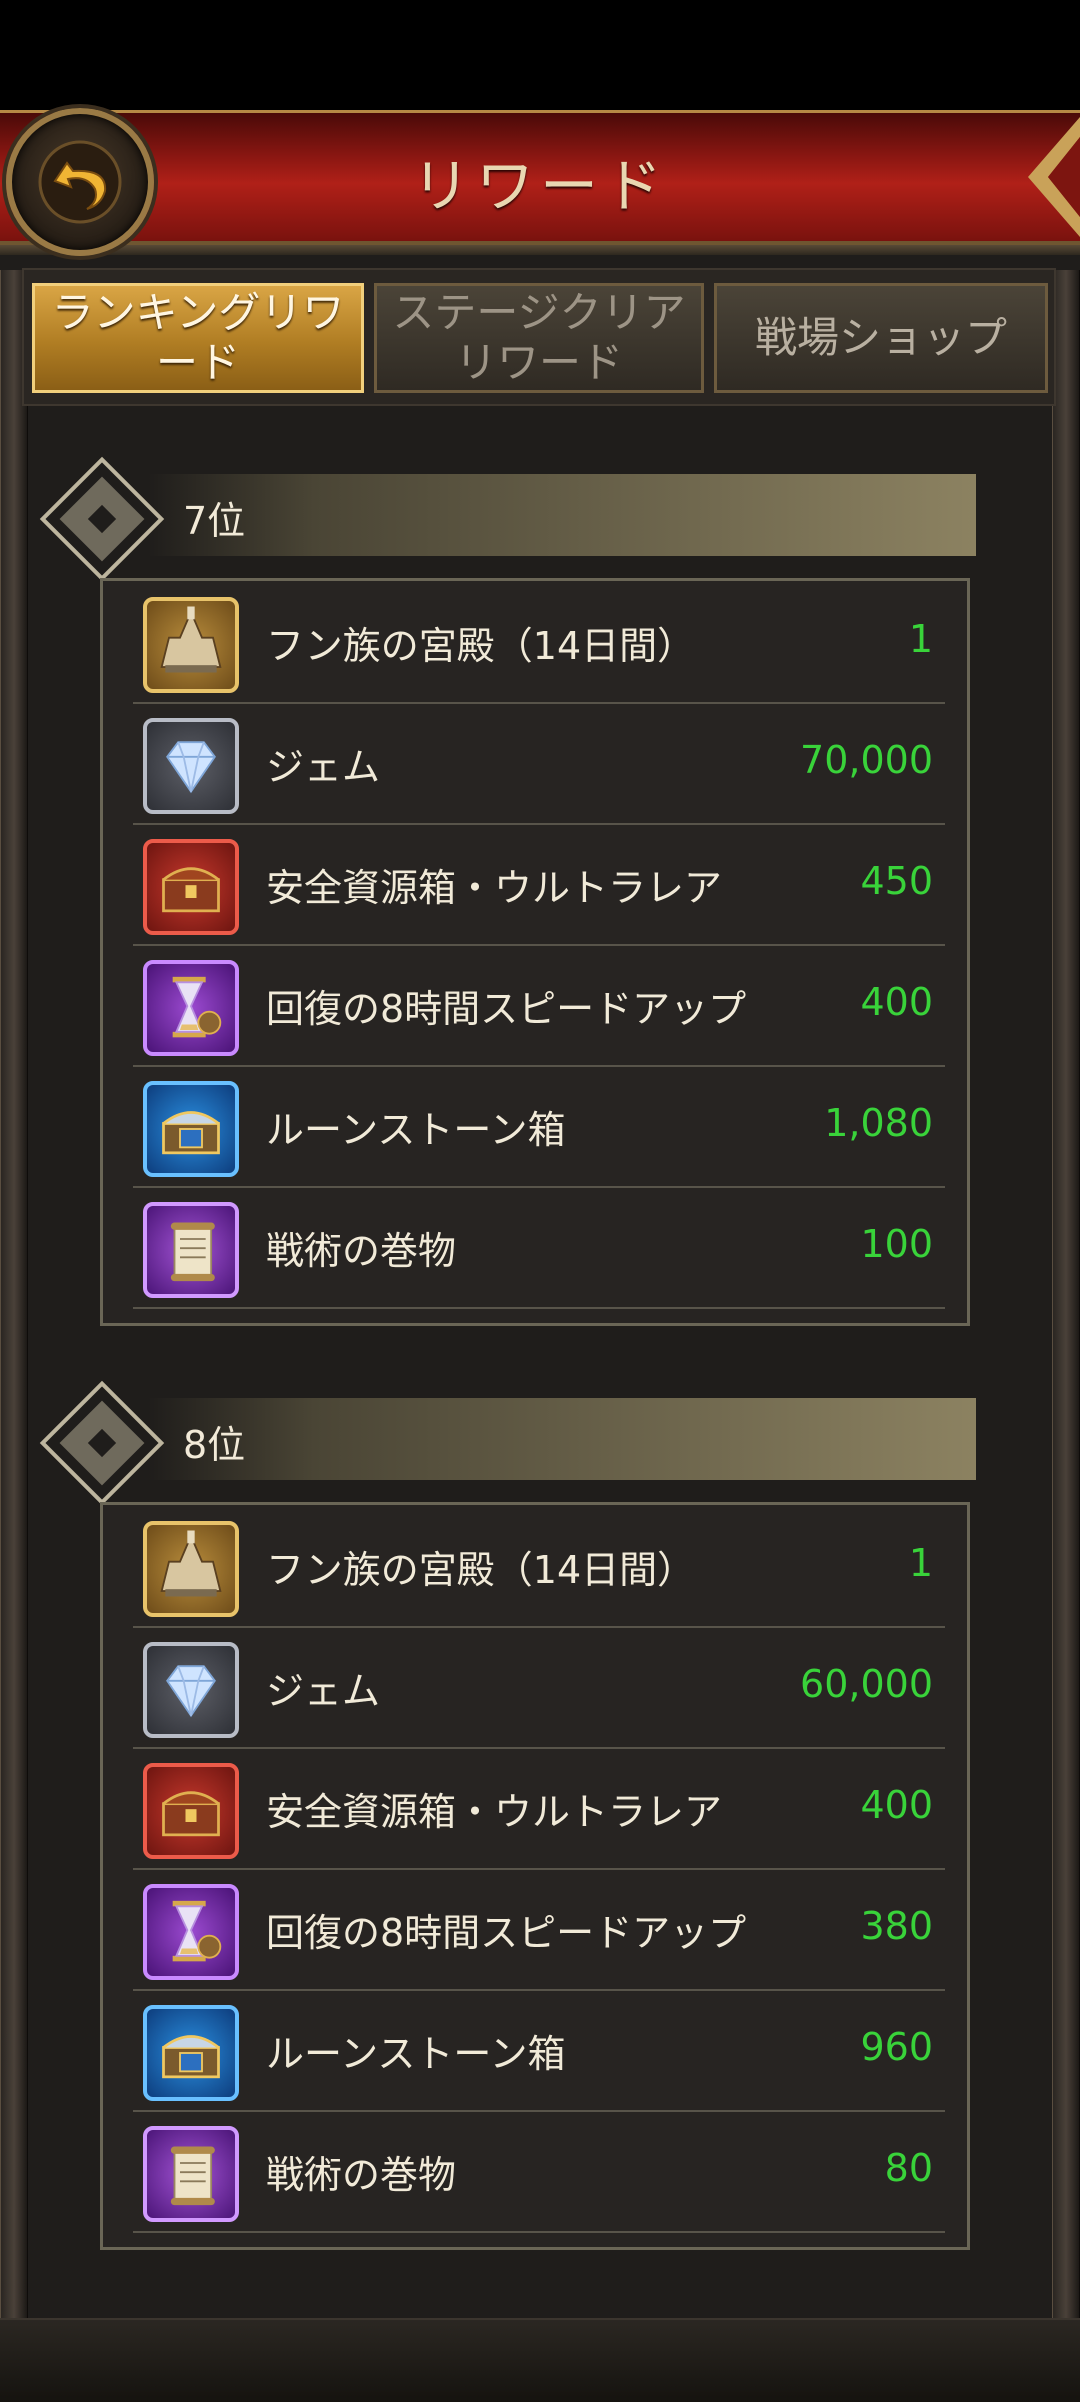 This screenshot has width=1080, height=2402. I want to click on back-arrow-icon, so click(80, 182).